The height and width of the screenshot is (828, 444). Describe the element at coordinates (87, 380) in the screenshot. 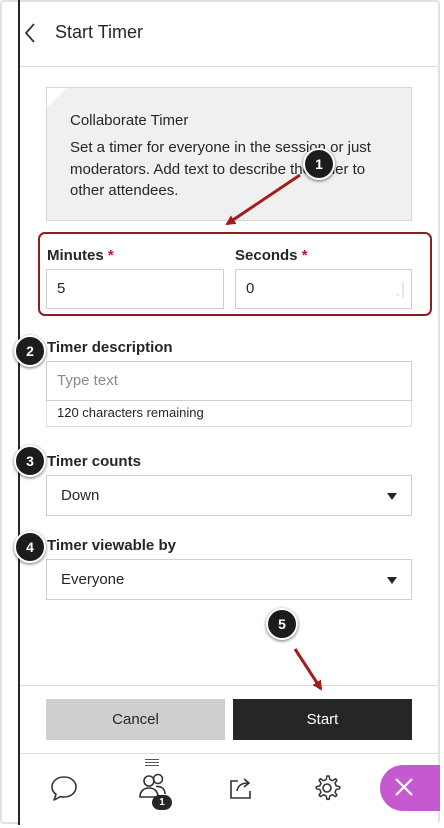

I see `description-placeholder: Type text` at that location.